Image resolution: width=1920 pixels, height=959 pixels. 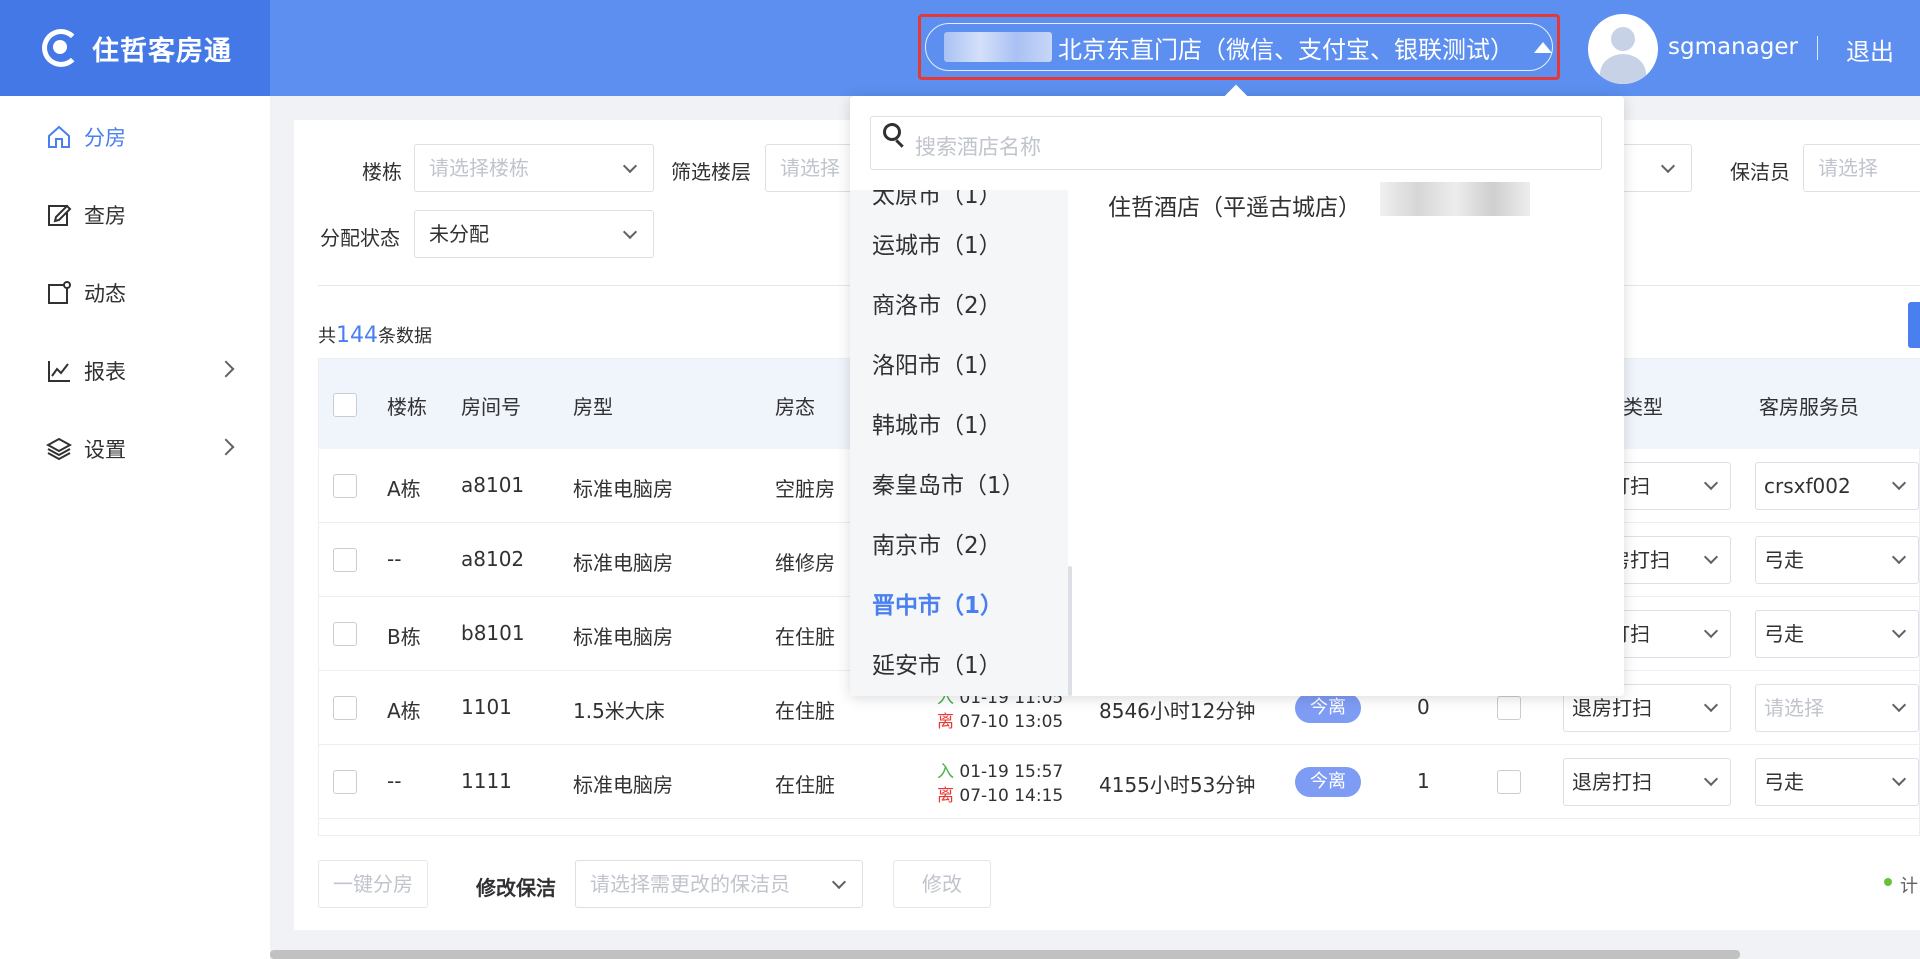 What do you see at coordinates (1870, 49) in the screenshot?
I see `logout-link: 退出` at bounding box center [1870, 49].